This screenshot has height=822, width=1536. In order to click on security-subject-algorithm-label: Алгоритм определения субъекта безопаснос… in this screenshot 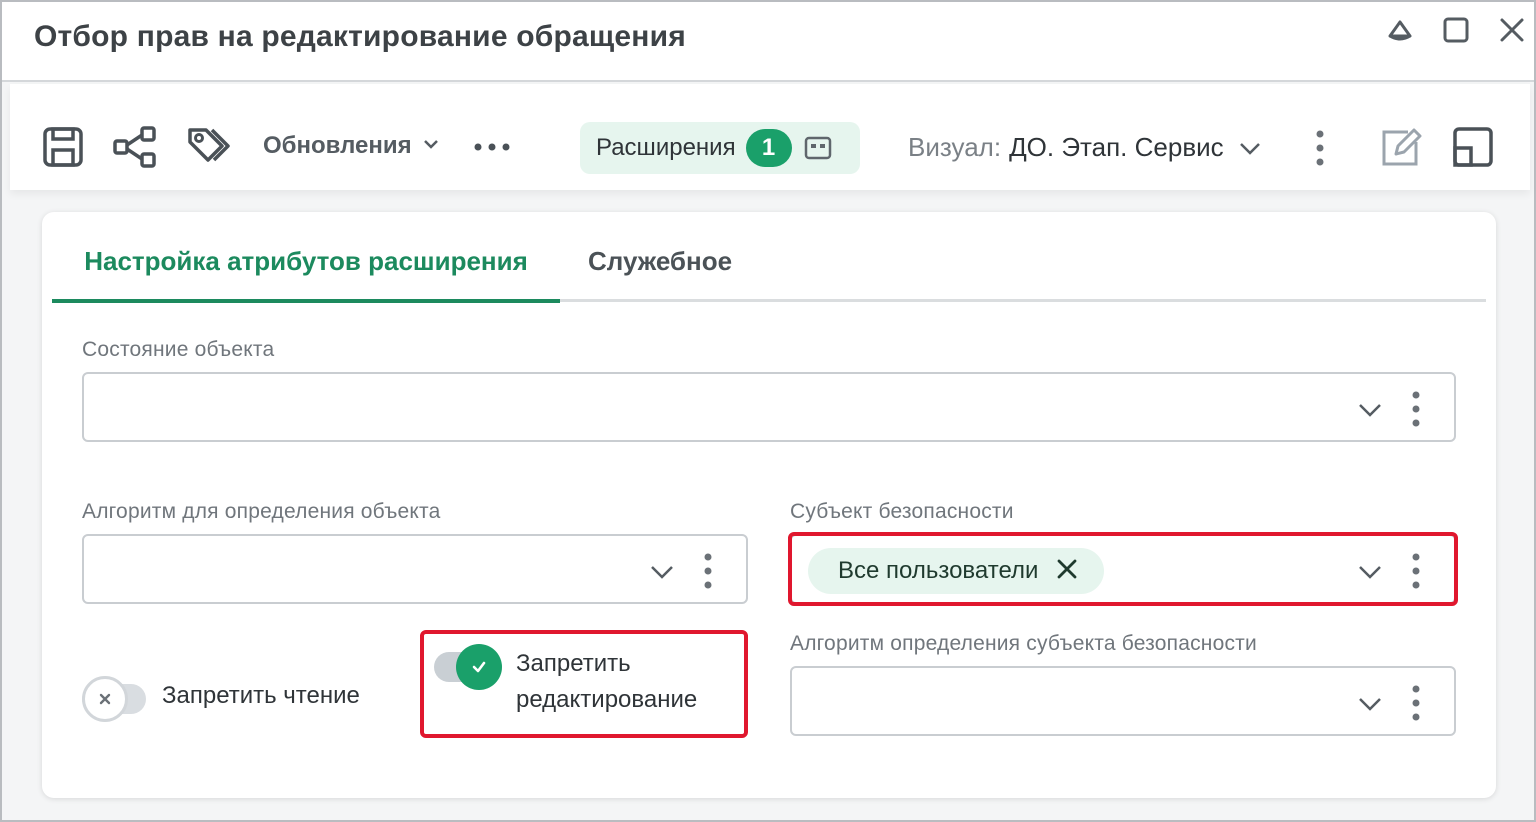, I will do `click(1023, 643)`.